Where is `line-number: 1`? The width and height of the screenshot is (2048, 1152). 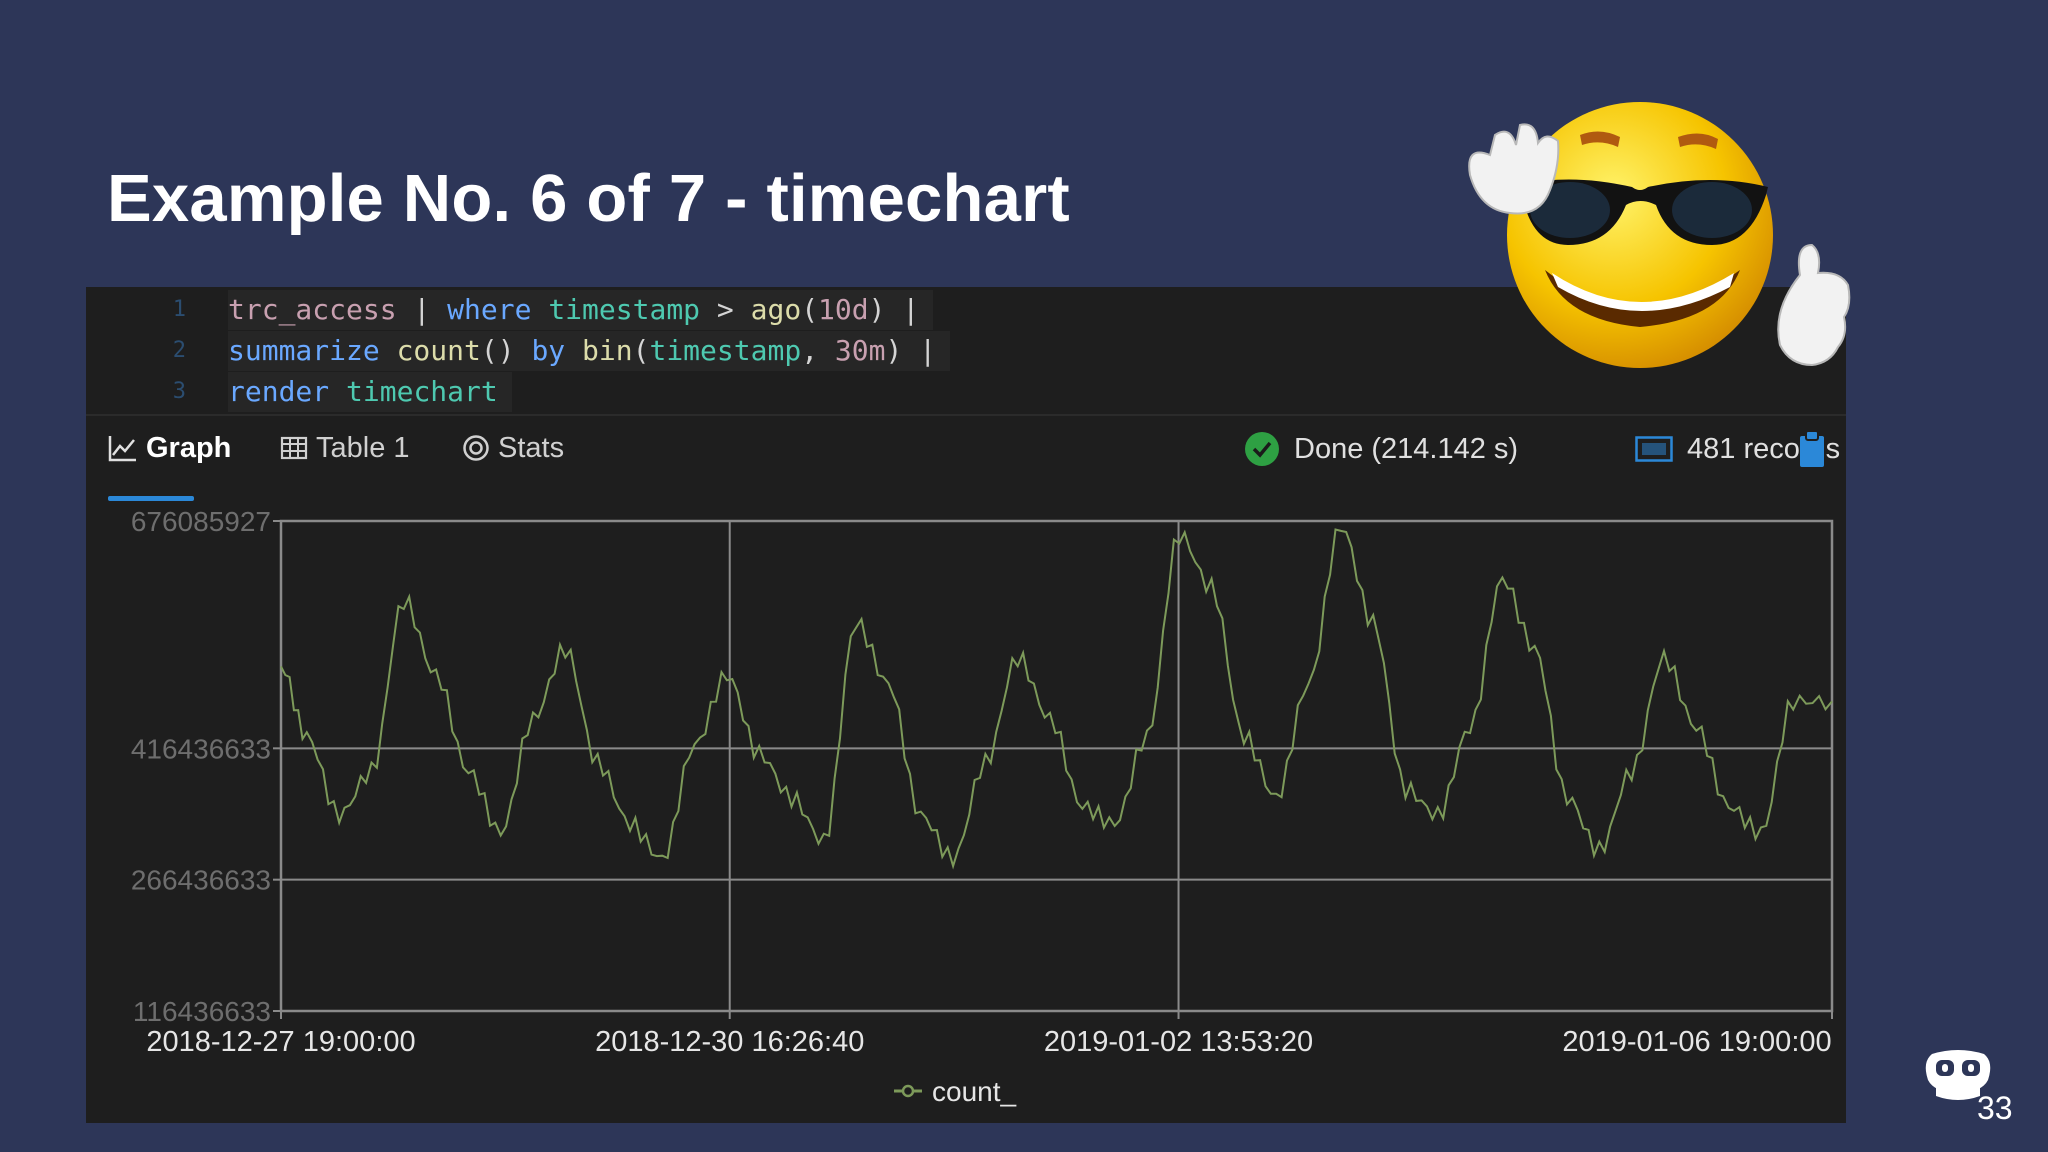 line-number: 1 is located at coordinates (179, 309).